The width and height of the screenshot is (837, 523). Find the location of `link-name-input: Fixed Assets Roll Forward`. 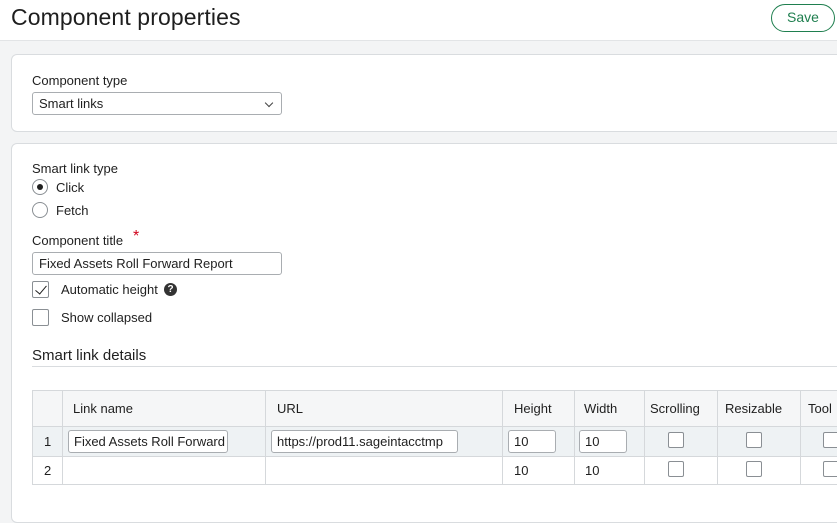

link-name-input: Fixed Assets Roll Forward is located at coordinates (148, 441).